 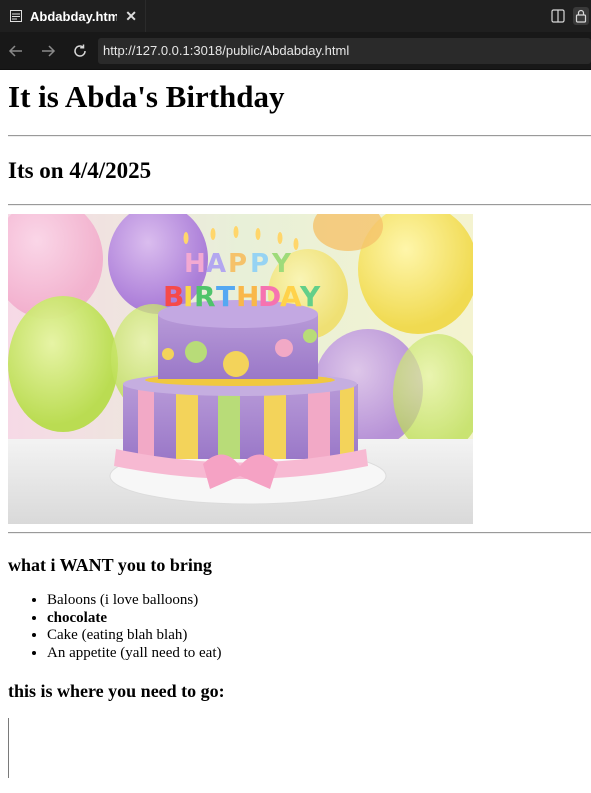 What do you see at coordinates (225, 296) in the screenshot?
I see `svg-text: T` at bounding box center [225, 296].